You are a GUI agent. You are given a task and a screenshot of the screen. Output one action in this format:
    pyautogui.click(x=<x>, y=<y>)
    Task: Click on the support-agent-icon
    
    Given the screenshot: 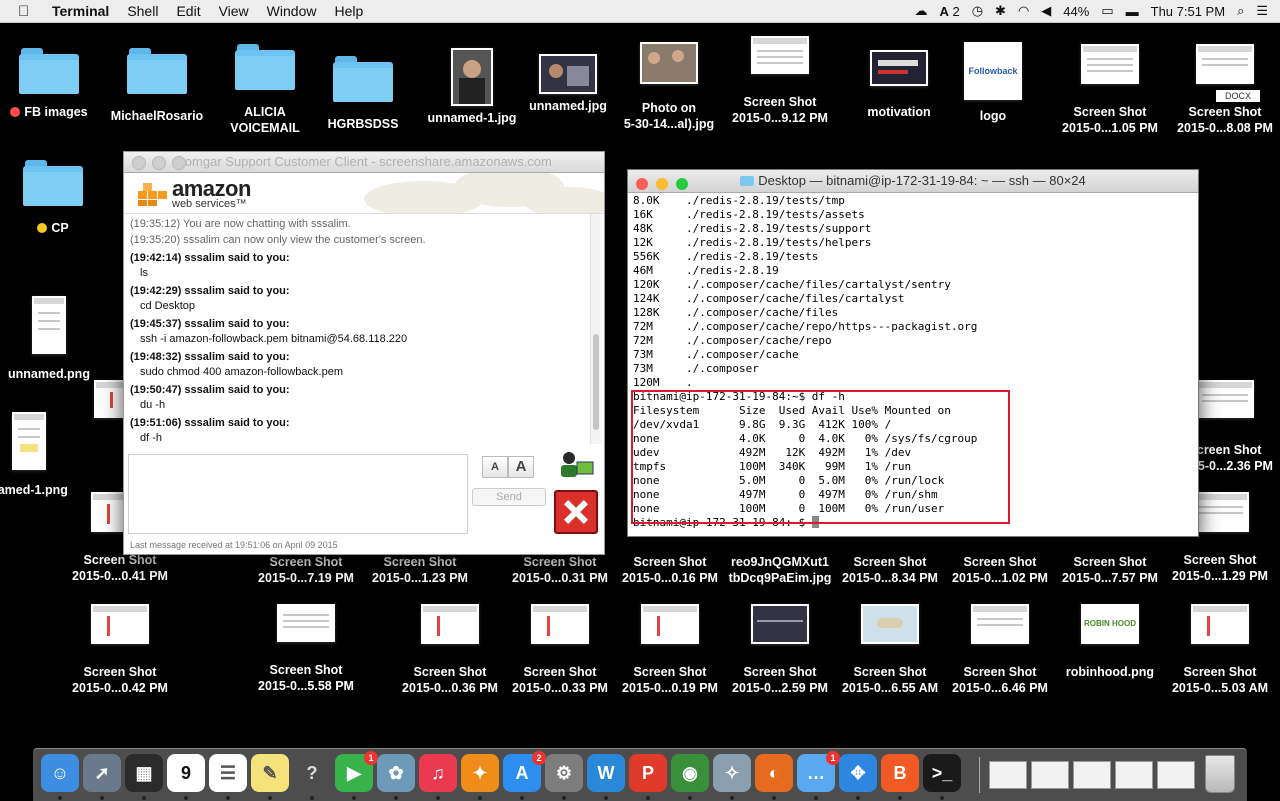 What is the action you would take?
    pyautogui.click(x=576, y=465)
    